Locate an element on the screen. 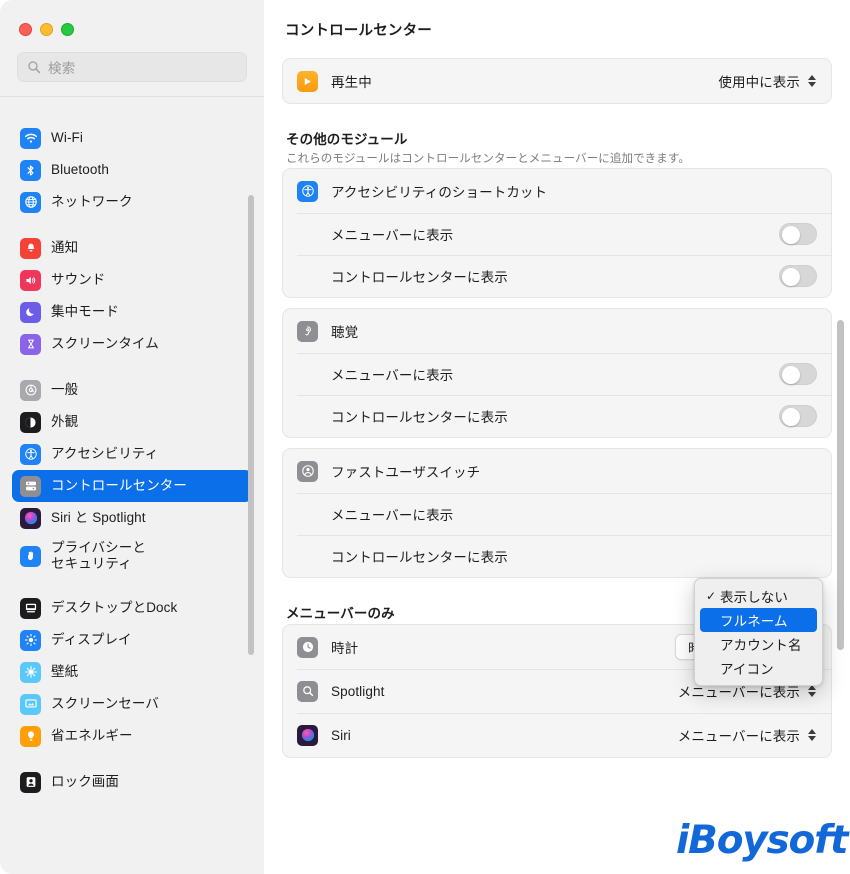  sidebar-group: 通知サウンド集中モードスクリーンタイム is located at coordinates (132, 296).